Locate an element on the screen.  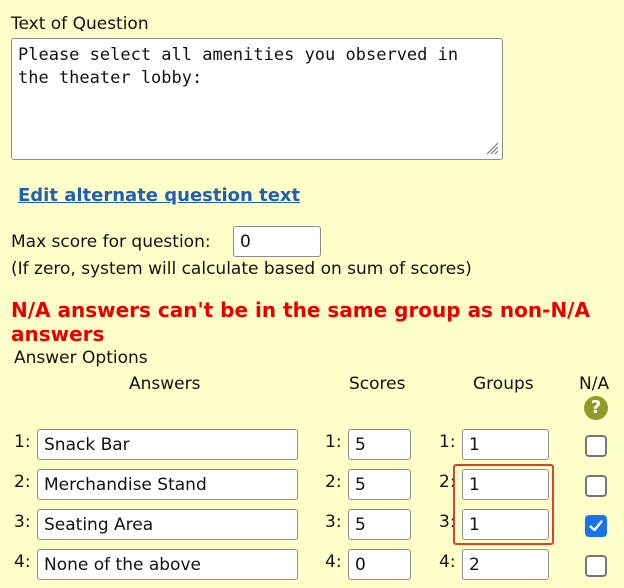
na-column-header: N/A is located at coordinates (594, 384).